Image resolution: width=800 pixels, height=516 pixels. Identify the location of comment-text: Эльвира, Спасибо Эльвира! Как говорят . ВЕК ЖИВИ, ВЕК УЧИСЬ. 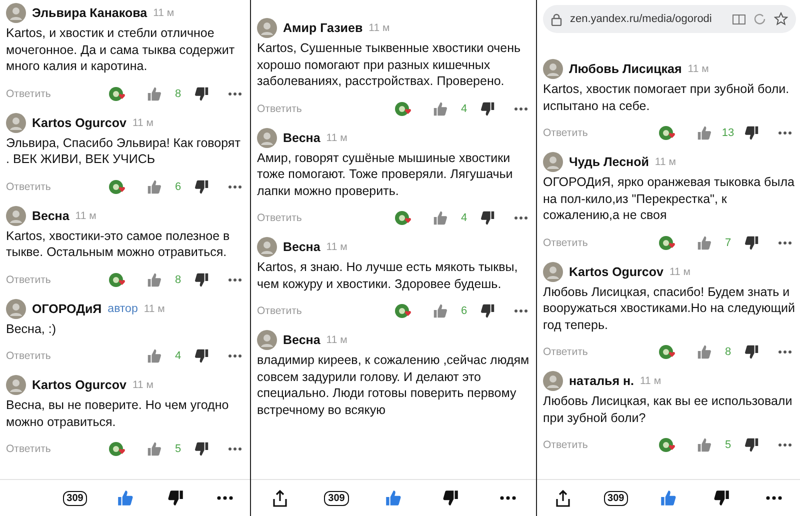
(124, 151).